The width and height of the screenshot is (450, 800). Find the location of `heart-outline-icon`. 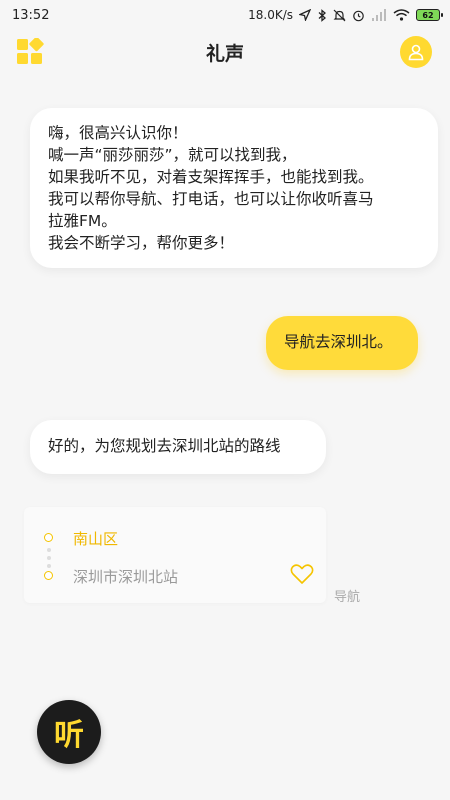

heart-outline-icon is located at coordinates (302, 574).